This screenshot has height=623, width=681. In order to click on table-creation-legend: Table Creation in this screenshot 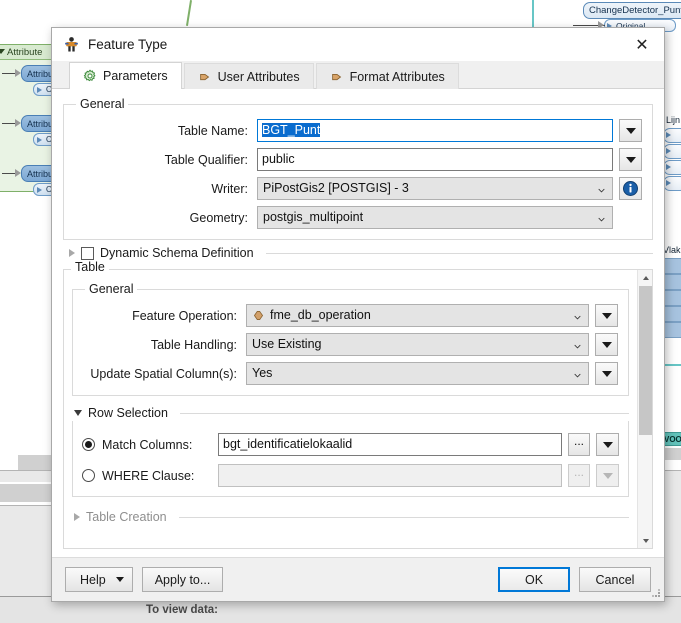, I will do `click(126, 517)`.